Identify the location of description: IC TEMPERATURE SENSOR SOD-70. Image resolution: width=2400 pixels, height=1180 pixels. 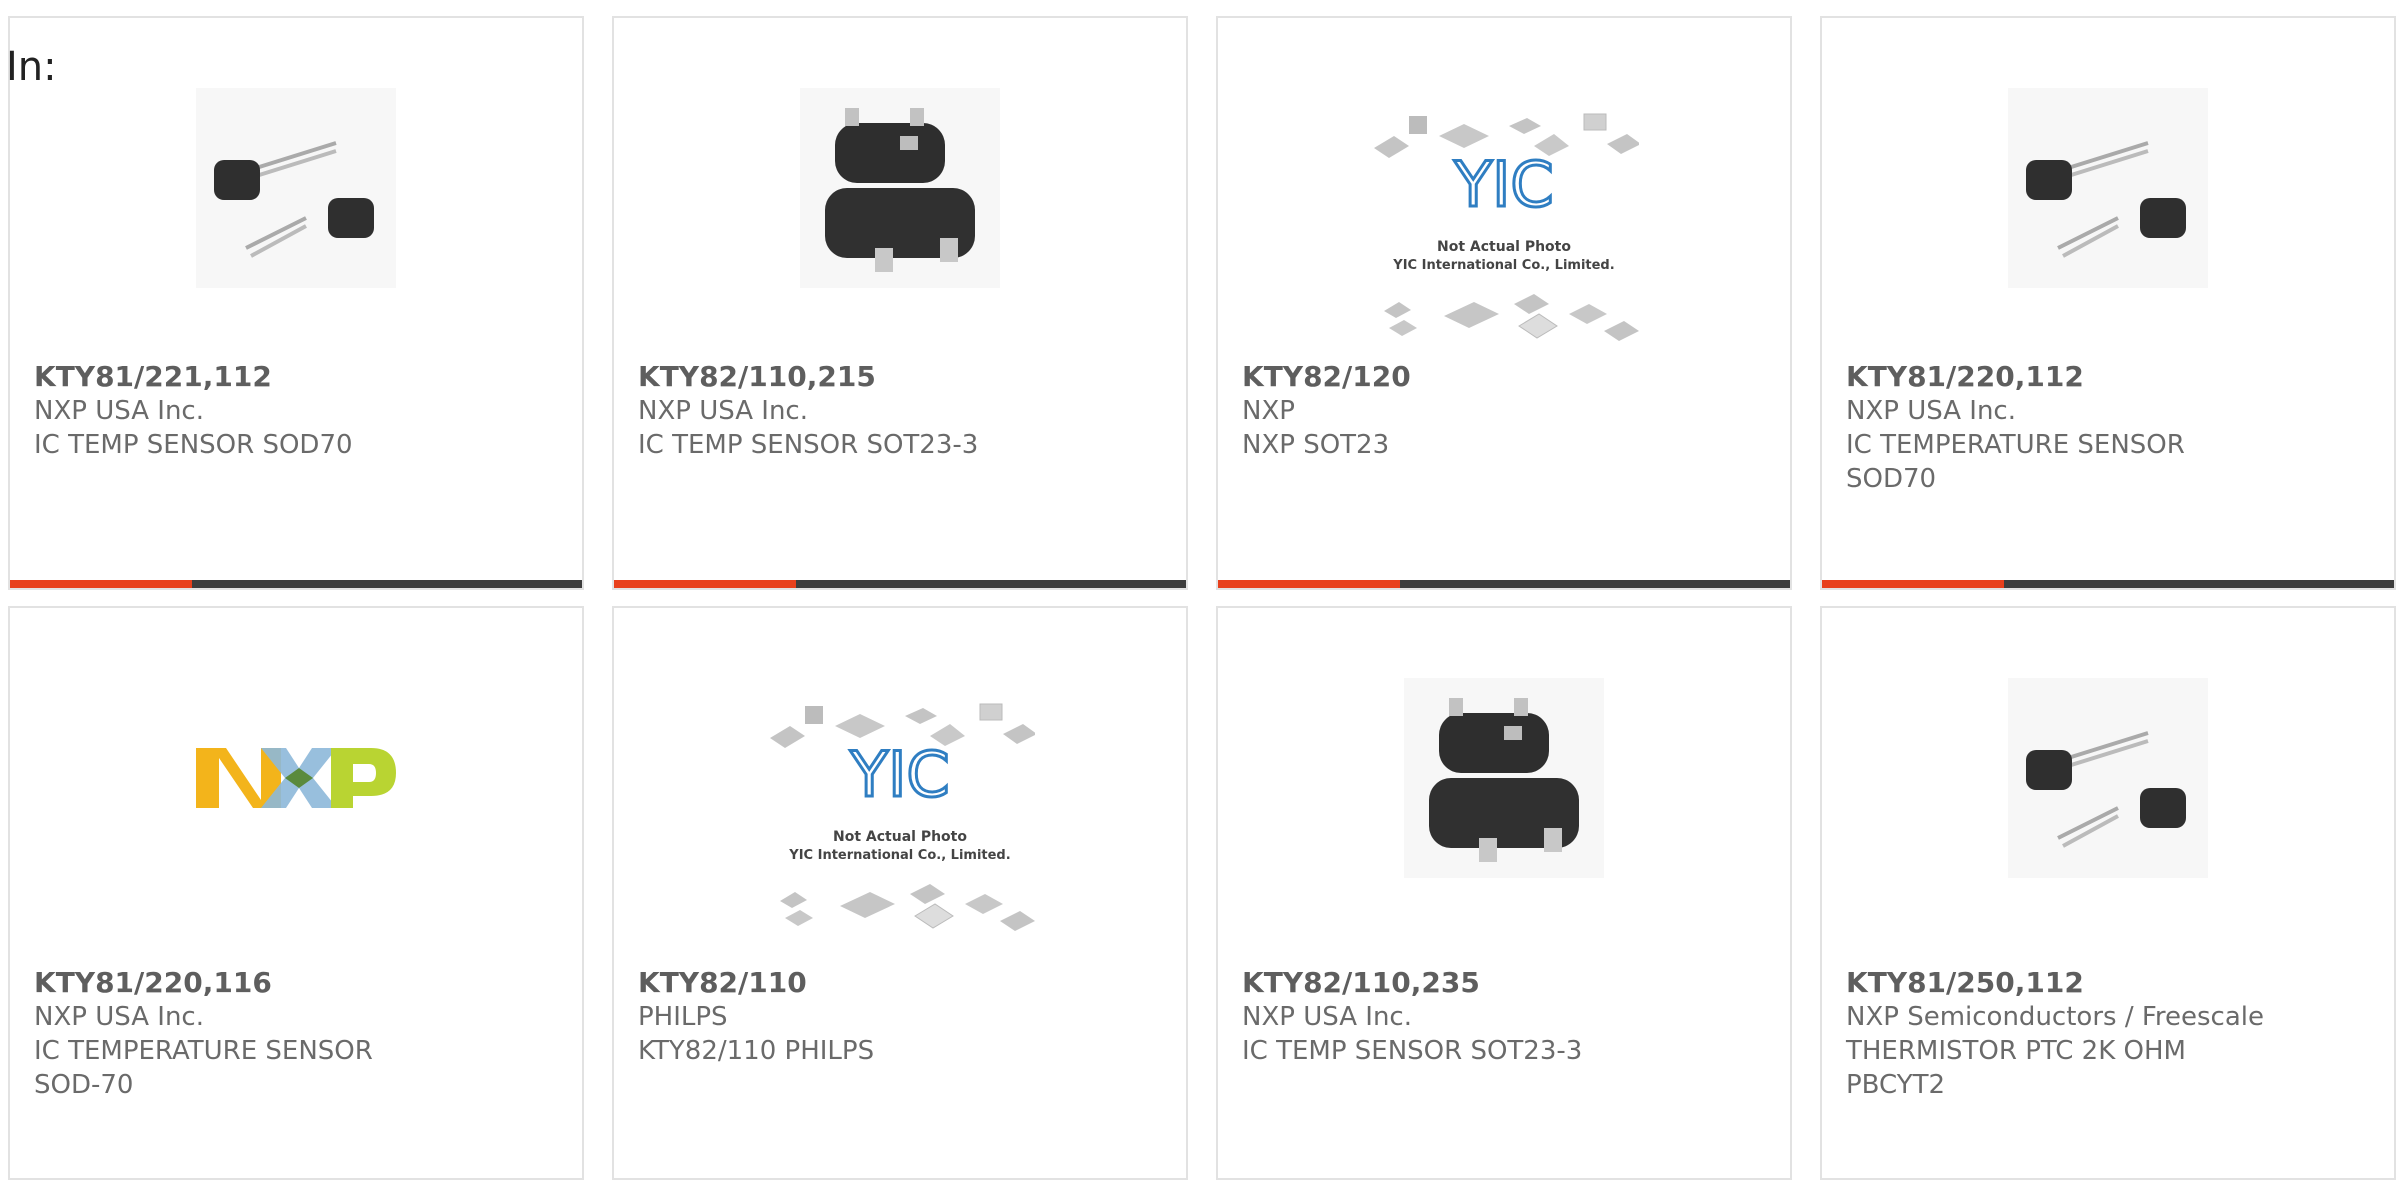
(203, 1068).